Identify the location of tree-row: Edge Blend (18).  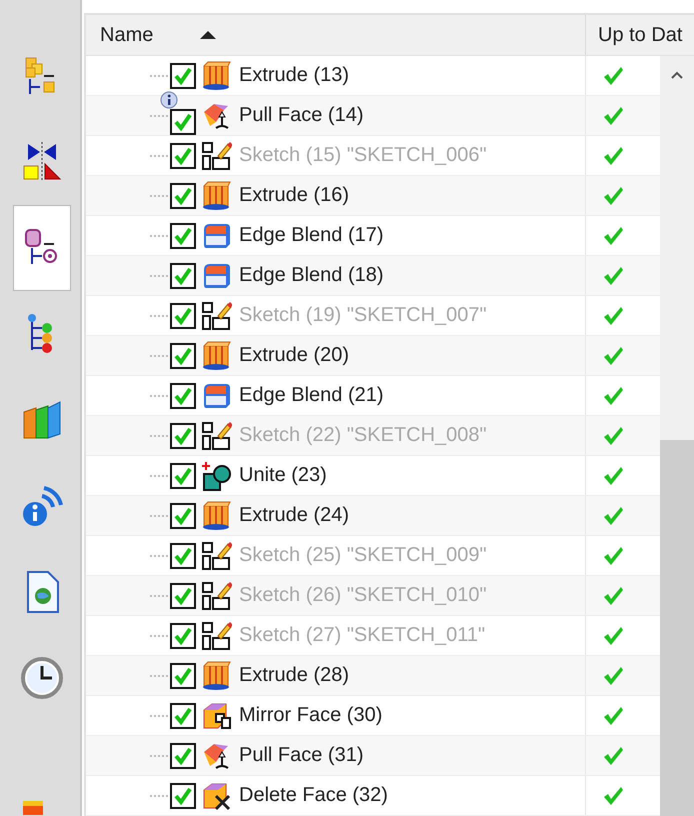
(373, 276).